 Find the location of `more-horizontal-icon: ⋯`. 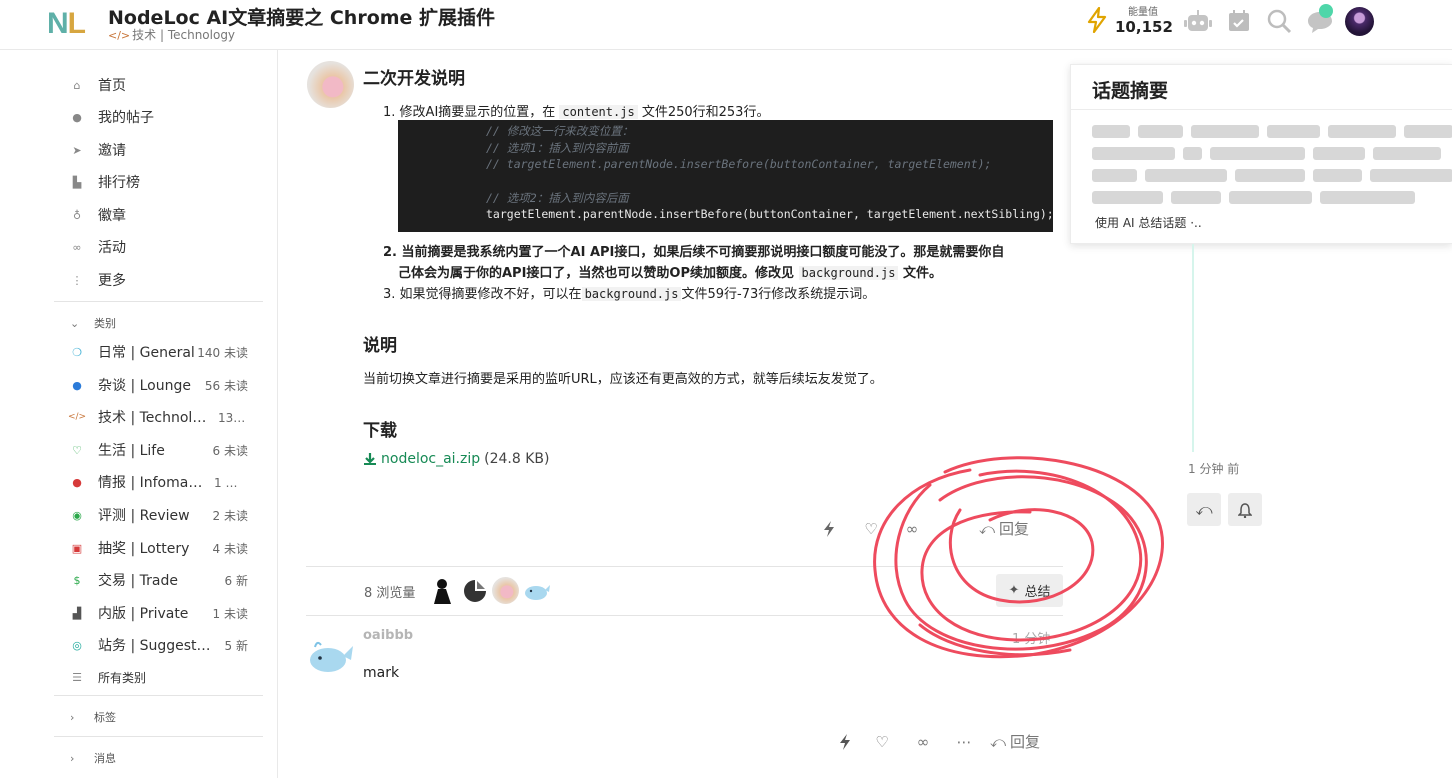

more-horizontal-icon: ⋯ is located at coordinates (964, 742).